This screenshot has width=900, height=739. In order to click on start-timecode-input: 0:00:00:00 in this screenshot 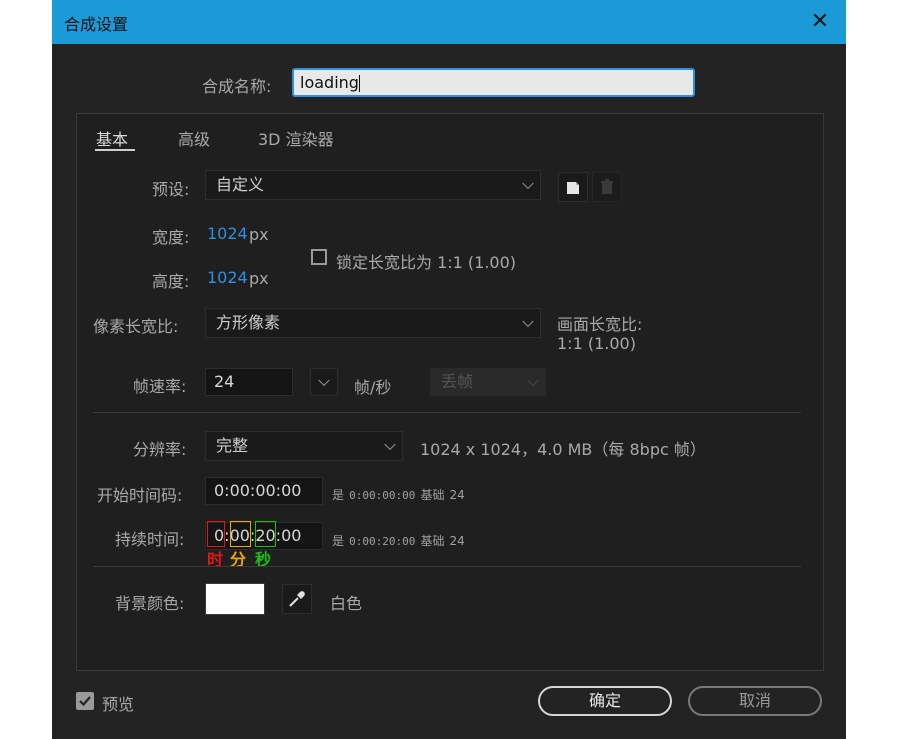, I will do `click(264, 491)`.